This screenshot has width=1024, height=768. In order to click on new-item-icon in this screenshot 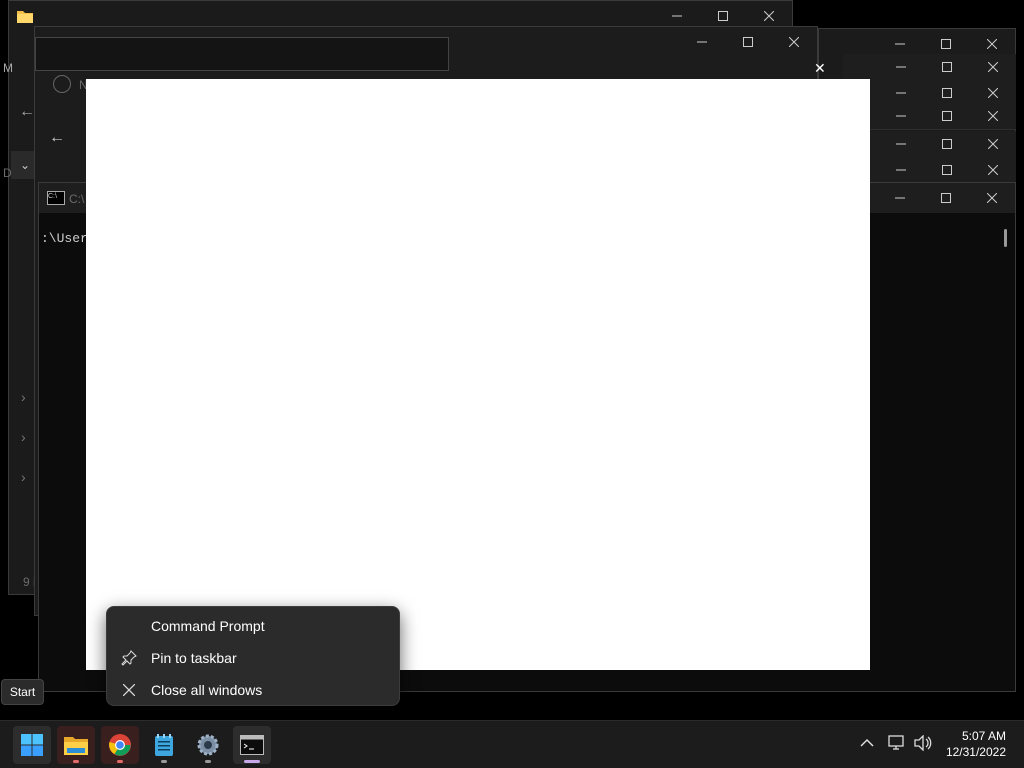, I will do `click(62, 84)`.